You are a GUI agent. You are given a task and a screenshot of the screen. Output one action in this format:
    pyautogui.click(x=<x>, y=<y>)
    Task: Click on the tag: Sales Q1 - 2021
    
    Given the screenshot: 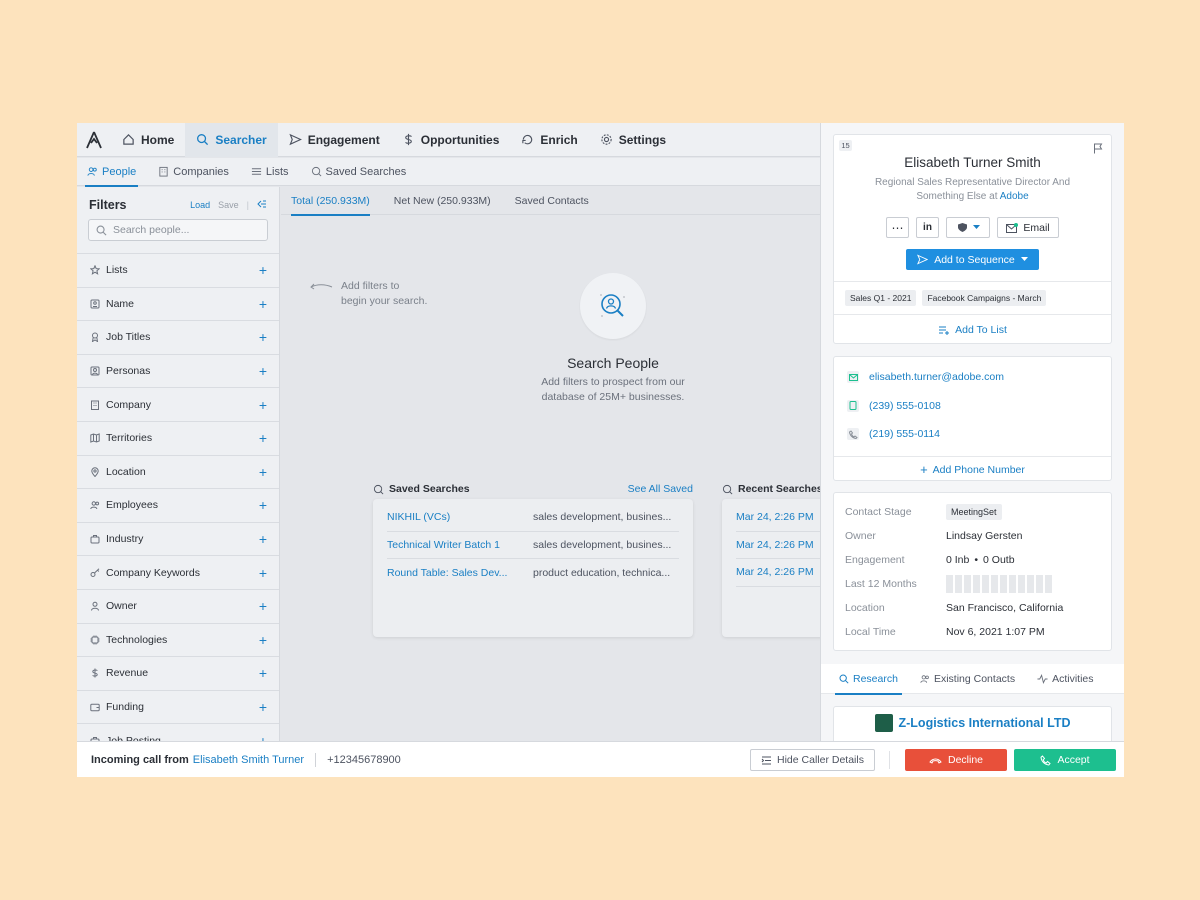 What is the action you would take?
    pyautogui.click(x=881, y=298)
    